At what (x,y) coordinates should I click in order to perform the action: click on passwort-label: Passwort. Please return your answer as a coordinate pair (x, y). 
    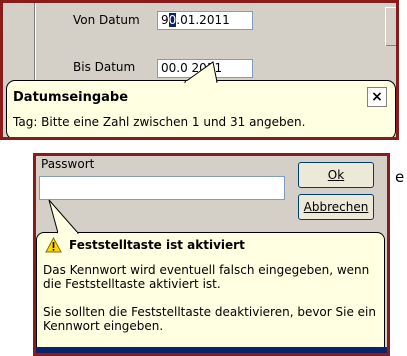
    Looking at the image, I should click on (68, 164).